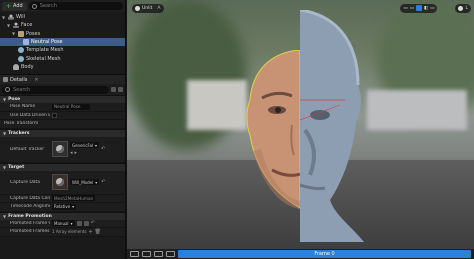 The width and height of the screenshot is (474, 259). Describe the element at coordinates (79, 223) in the screenshot. I see `asset-icon` at that location.